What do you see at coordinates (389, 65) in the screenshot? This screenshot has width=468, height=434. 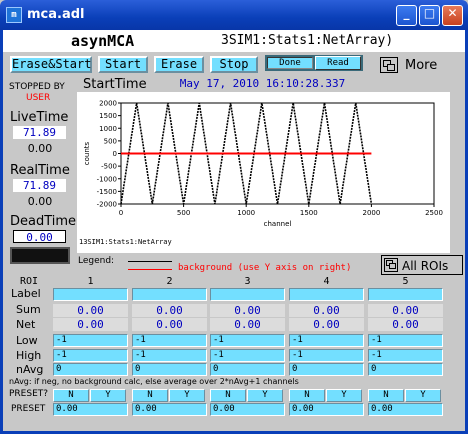 I see `more-related-display-icon` at bounding box center [389, 65].